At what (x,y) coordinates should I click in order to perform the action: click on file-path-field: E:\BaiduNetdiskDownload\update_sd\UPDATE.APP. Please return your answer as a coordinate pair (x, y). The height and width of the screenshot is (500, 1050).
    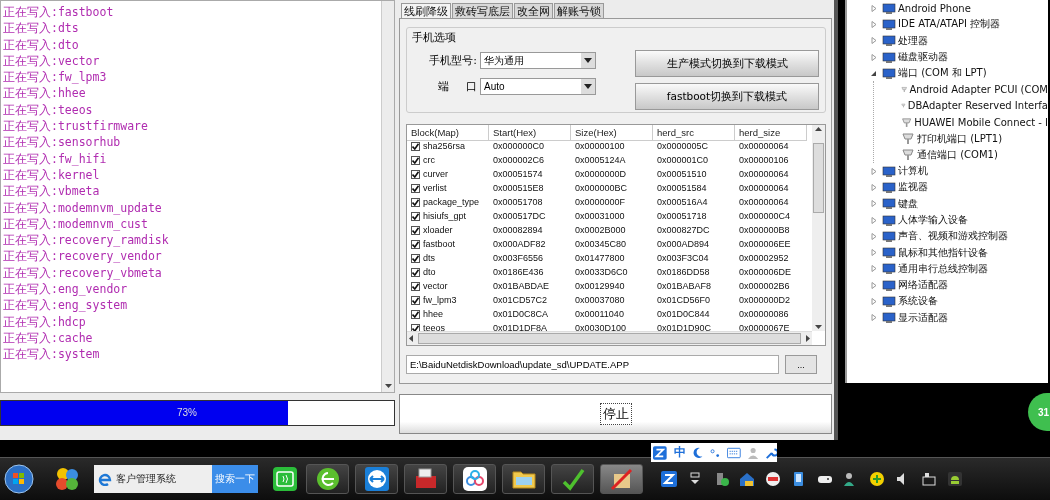
    Looking at the image, I should click on (592, 364).